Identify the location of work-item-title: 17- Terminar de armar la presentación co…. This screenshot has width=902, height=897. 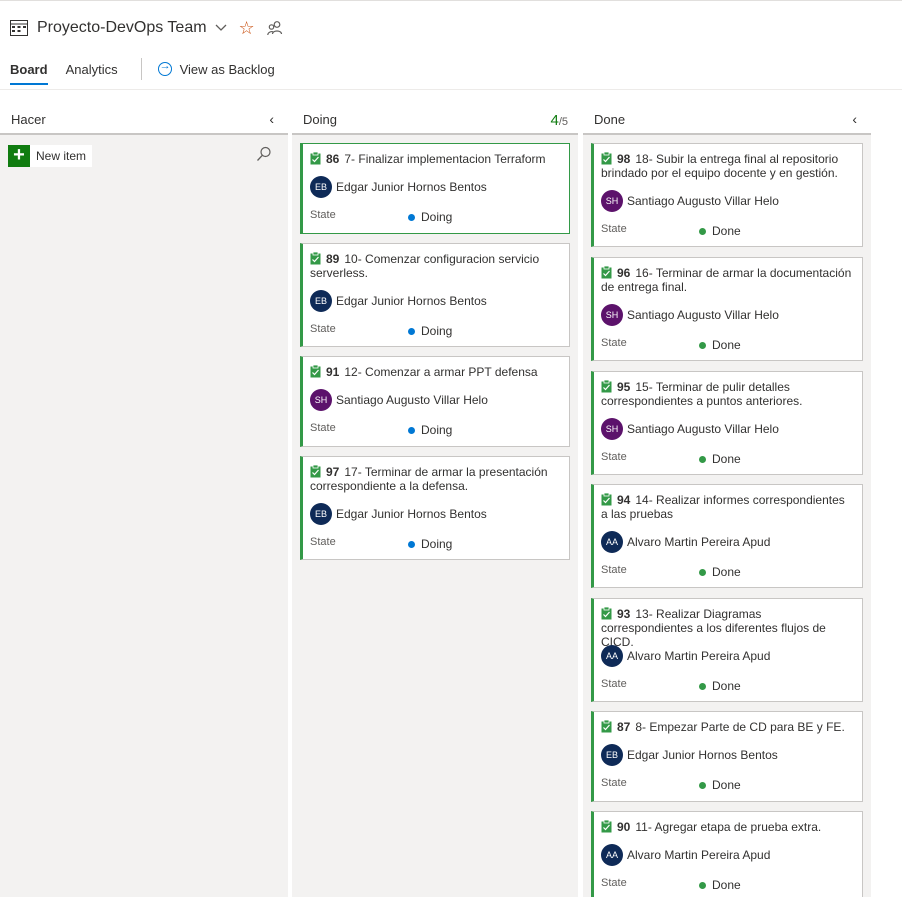
(429, 479).